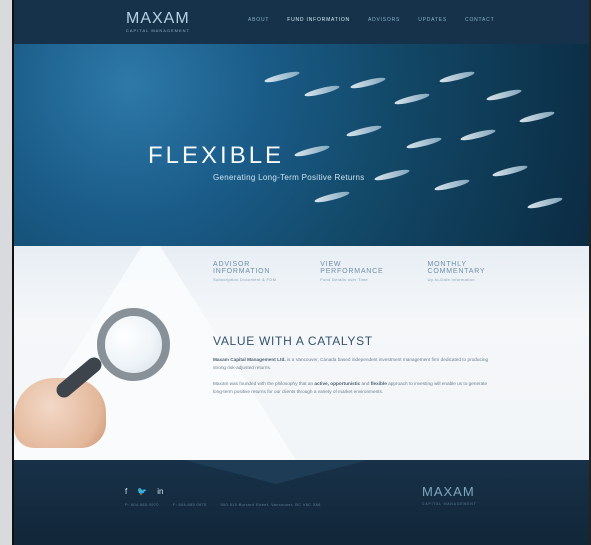  I want to click on emphasis-flexible: flexible, so click(378, 383).